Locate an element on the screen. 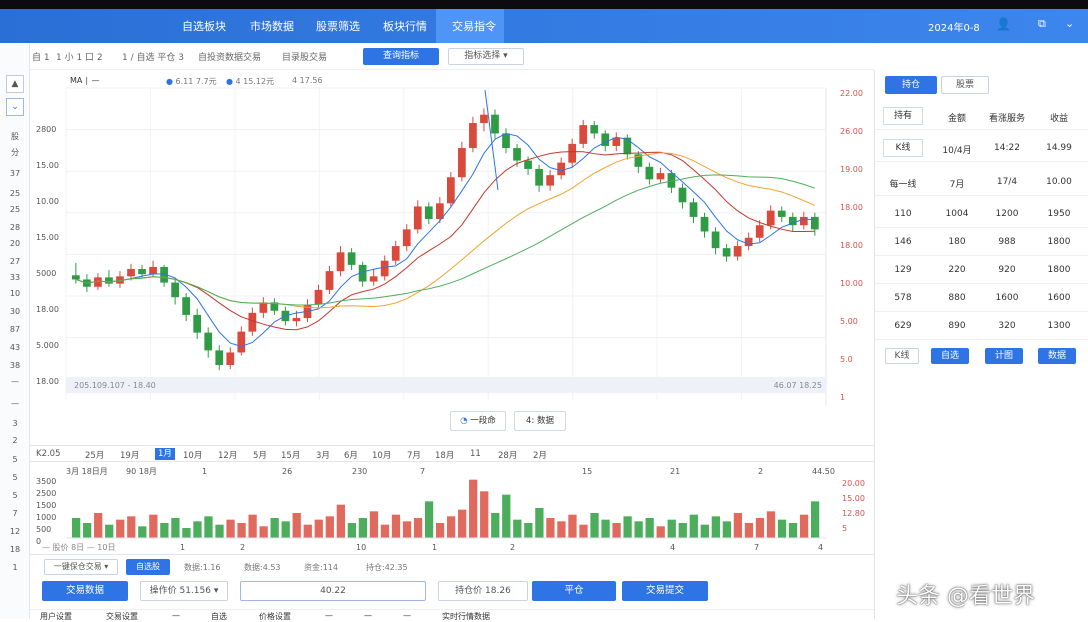  tab-stocks: 股票 is located at coordinates (965, 85).